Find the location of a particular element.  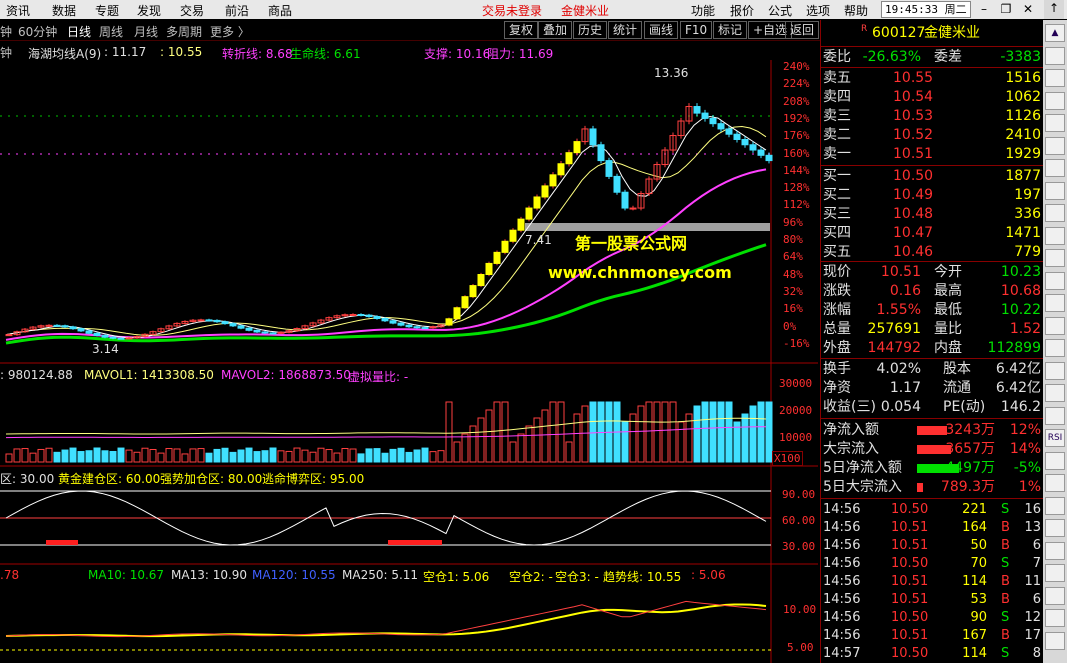

btn-mark: 标记 is located at coordinates (730, 30).